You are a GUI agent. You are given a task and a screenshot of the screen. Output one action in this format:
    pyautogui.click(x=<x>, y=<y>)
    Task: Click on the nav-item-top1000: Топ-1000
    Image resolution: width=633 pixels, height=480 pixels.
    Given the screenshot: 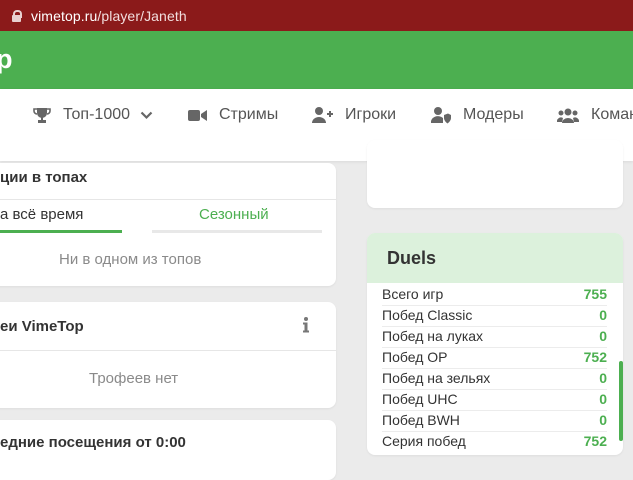 What is the action you would take?
    pyautogui.click(x=99, y=115)
    